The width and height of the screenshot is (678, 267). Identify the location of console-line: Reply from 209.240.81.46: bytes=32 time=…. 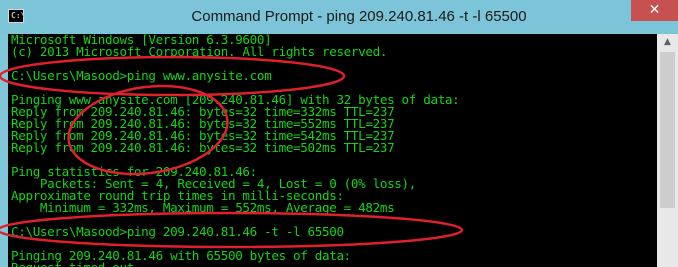
(203, 147).